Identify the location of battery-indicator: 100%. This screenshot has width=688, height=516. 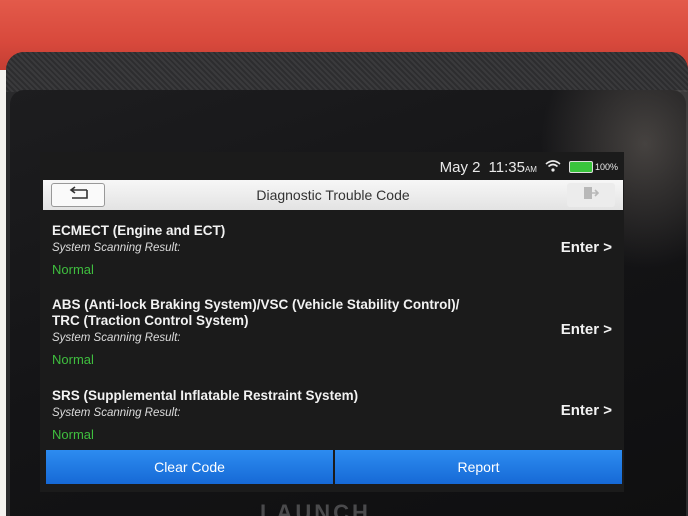
(593, 167).